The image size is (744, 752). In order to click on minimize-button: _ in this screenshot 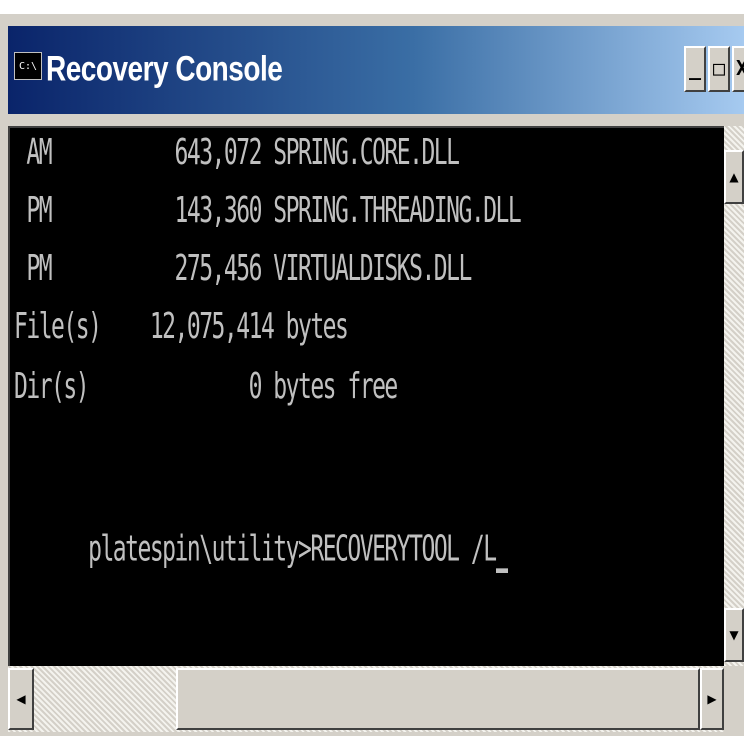, I will do `click(695, 69)`.